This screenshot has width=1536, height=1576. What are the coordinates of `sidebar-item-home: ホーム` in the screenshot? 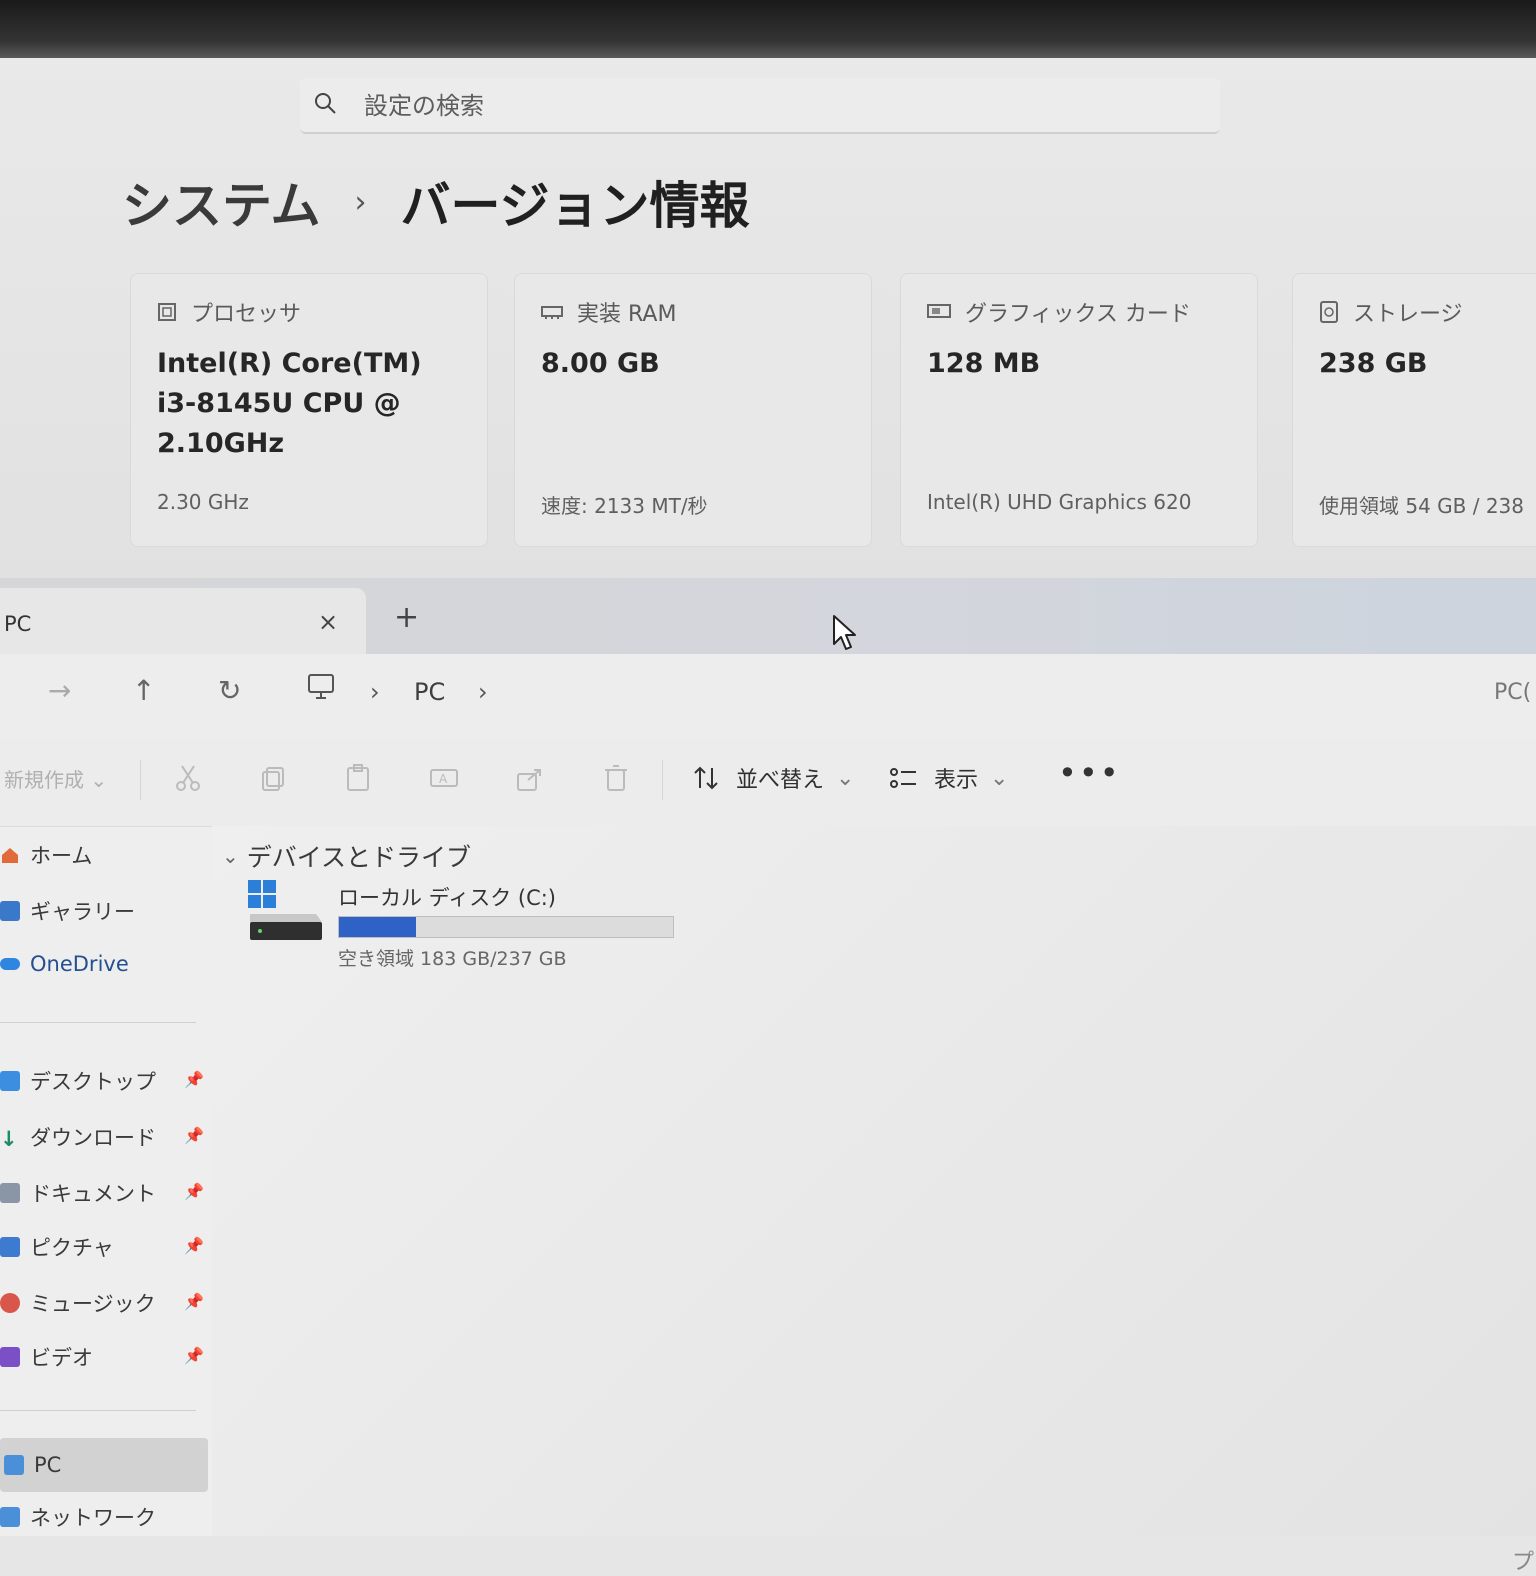 It's located at (46, 855).